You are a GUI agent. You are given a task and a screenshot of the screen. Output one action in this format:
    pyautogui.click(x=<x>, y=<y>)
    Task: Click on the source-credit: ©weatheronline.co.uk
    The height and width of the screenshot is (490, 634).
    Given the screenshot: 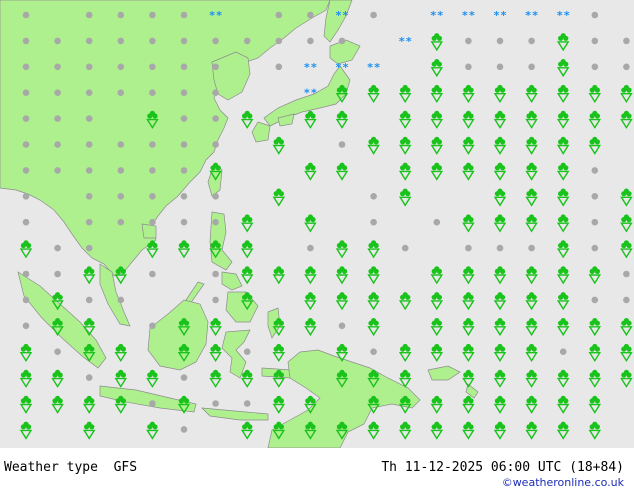 What is the action you would take?
    pyautogui.click(x=563, y=482)
    